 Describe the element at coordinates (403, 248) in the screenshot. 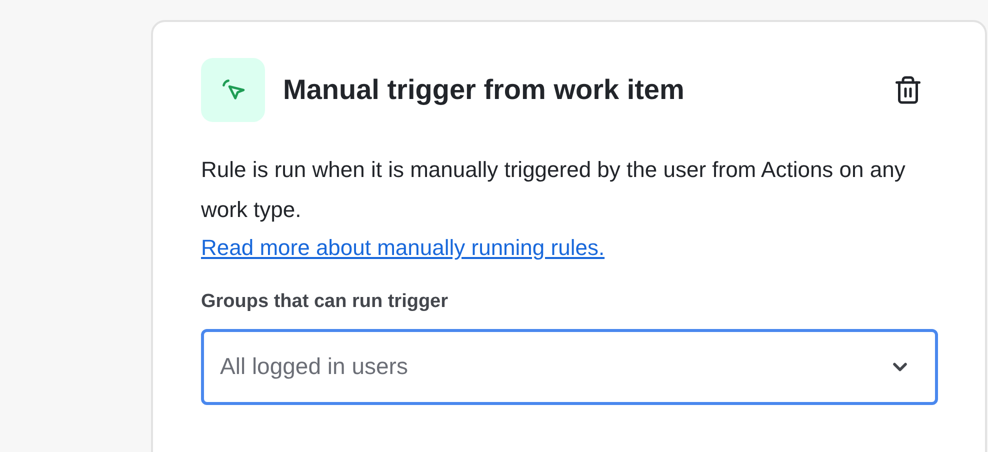

I see `read-more-link: Read more about manually running rules.` at that location.